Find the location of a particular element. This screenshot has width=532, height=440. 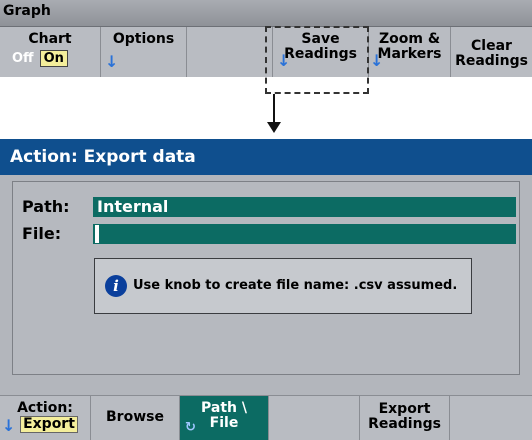

zoom-line1: Zoom & is located at coordinates (409, 39).